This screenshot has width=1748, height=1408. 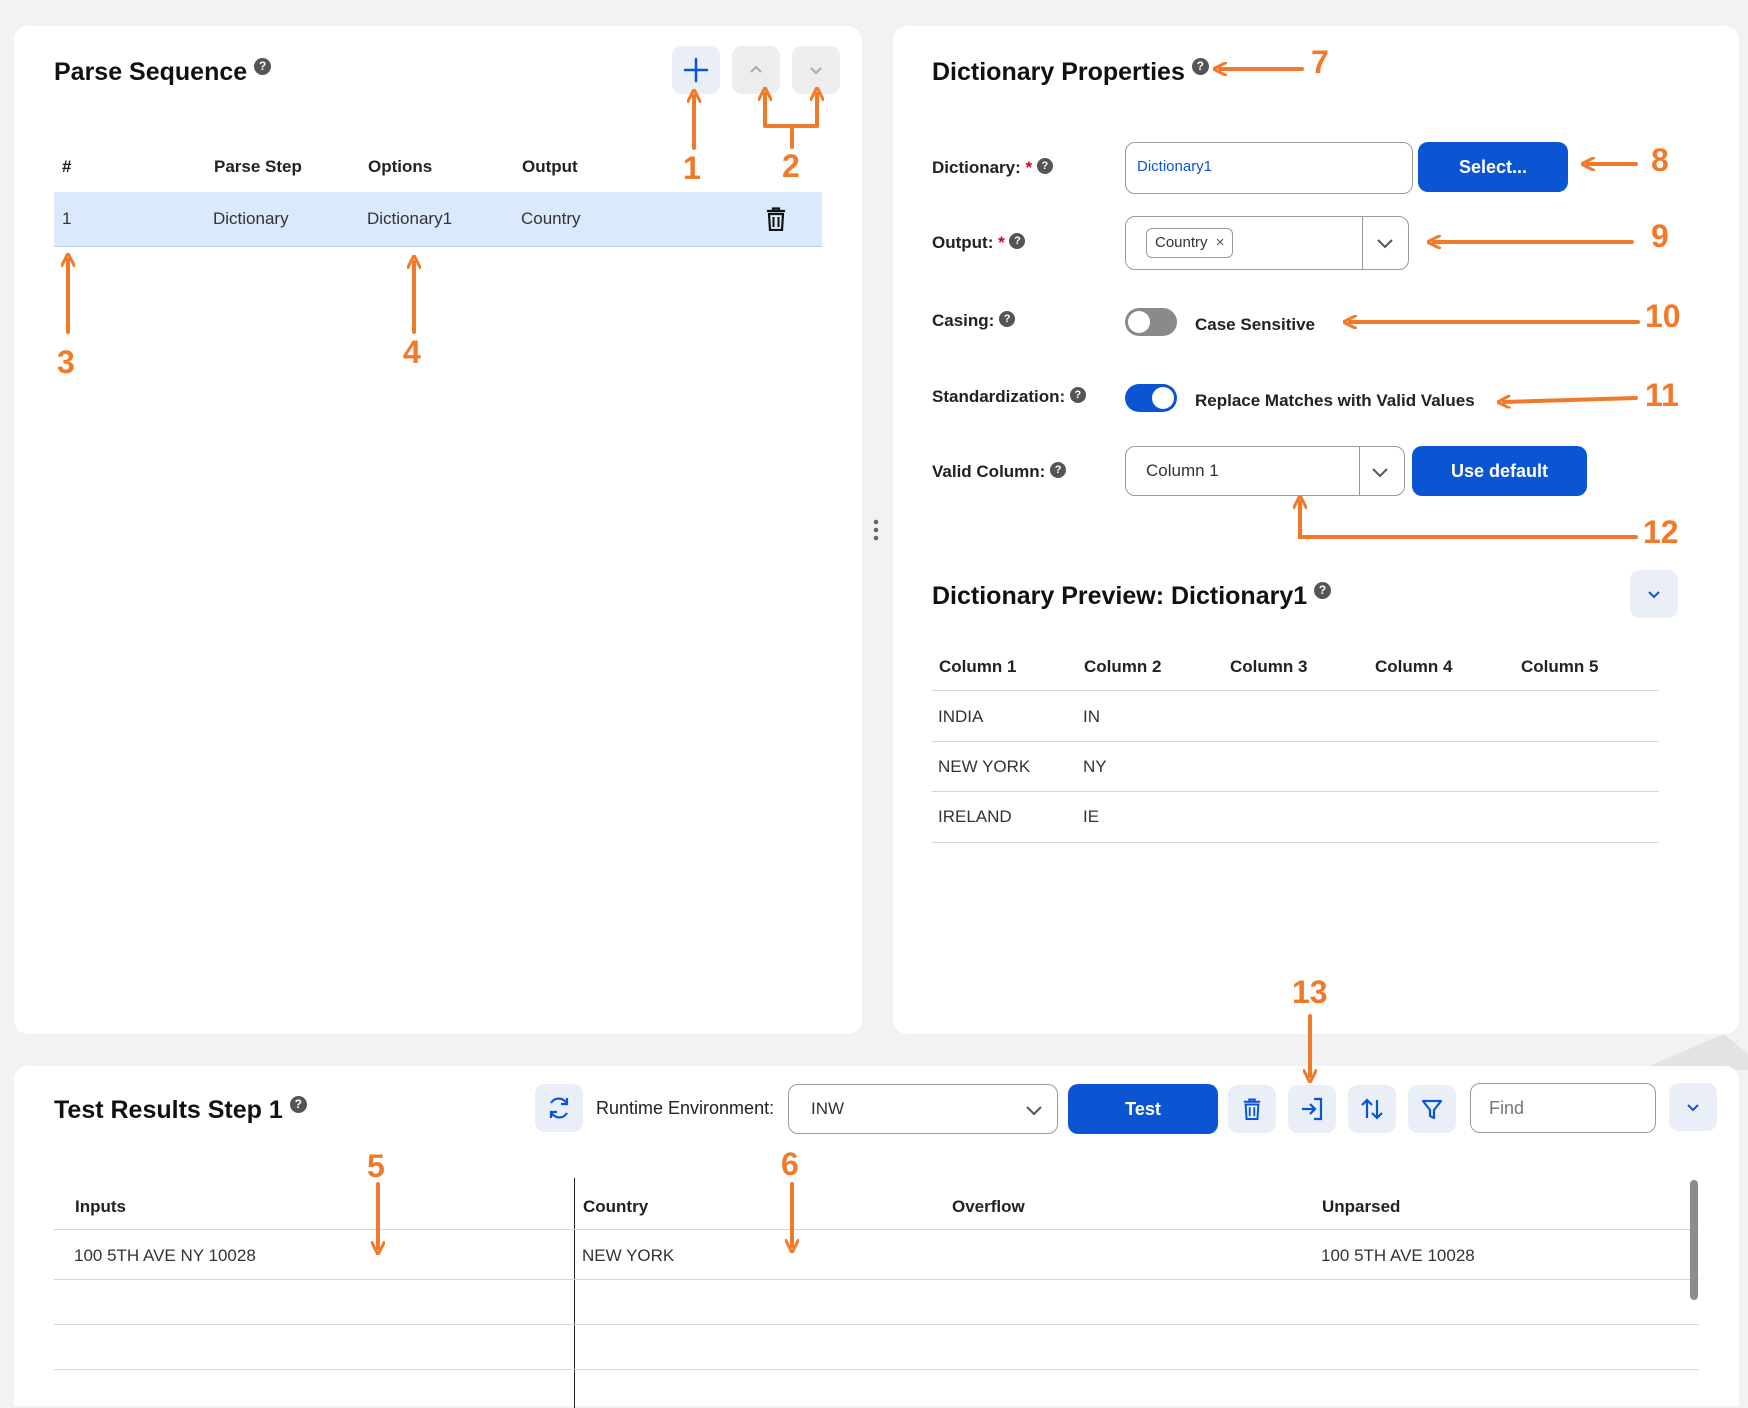 What do you see at coordinates (66, 362) in the screenshot?
I see `annotation-label: 3` at bounding box center [66, 362].